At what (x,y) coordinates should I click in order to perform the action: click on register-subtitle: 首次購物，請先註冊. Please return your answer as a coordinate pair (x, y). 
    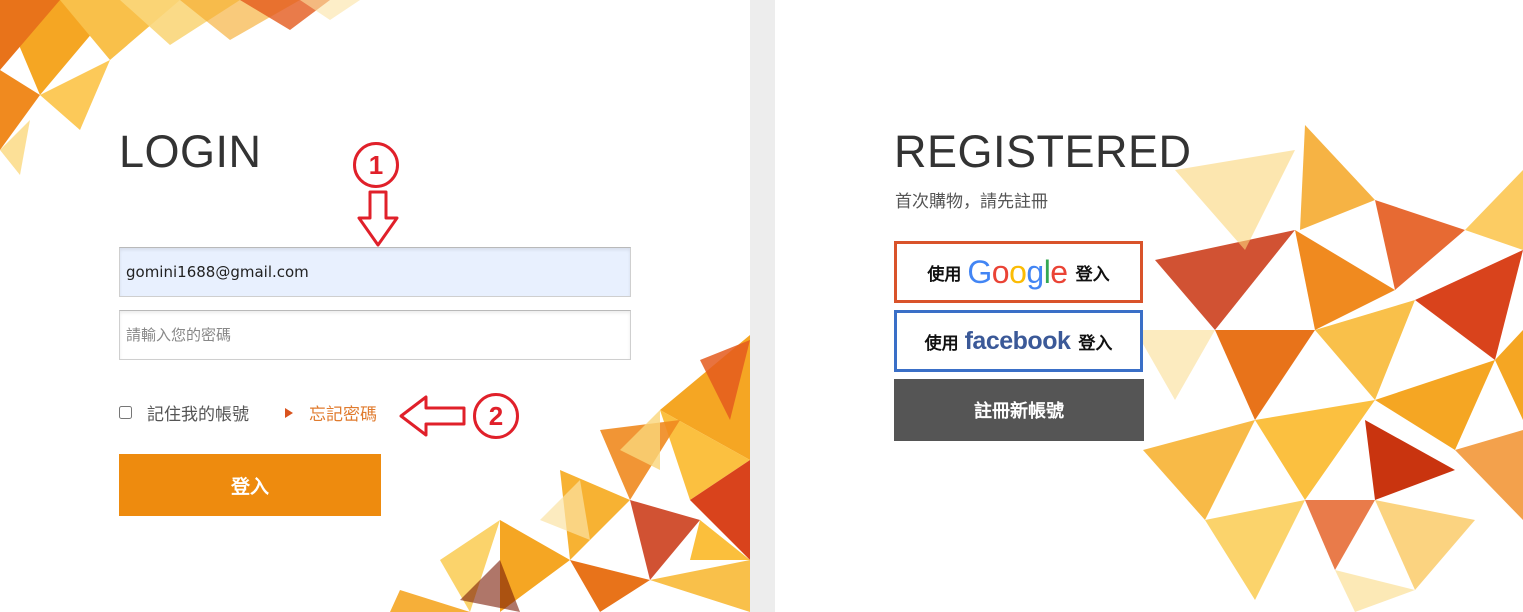
    Looking at the image, I should click on (971, 202).